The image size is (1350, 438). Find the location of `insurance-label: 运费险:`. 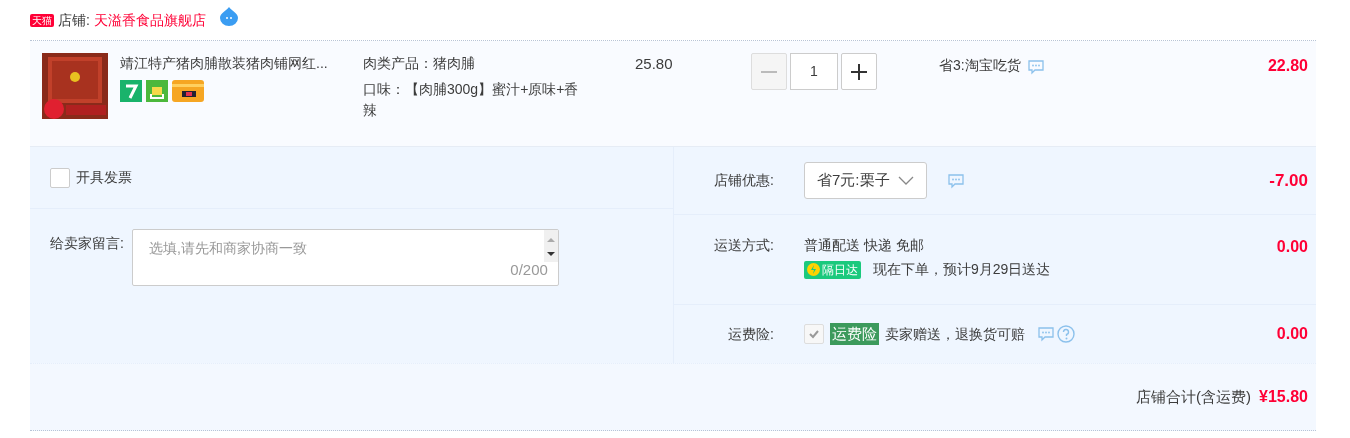

insurance-label: 运费险: is located at coordinates (750, 334).